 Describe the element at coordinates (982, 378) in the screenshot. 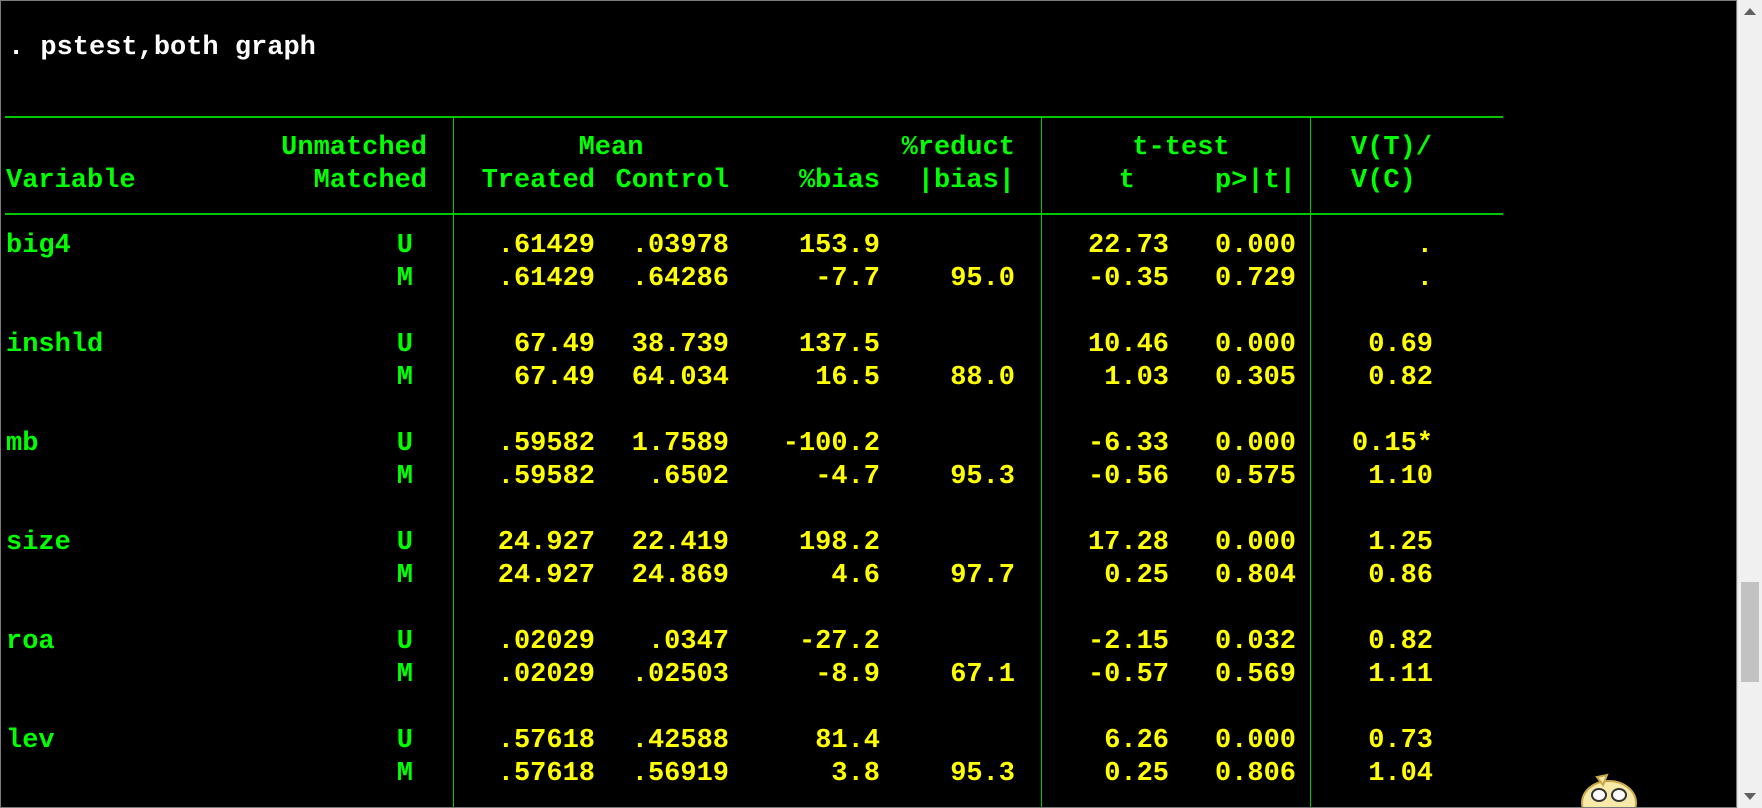

I see `pct-reduct: 88.0` at that location.